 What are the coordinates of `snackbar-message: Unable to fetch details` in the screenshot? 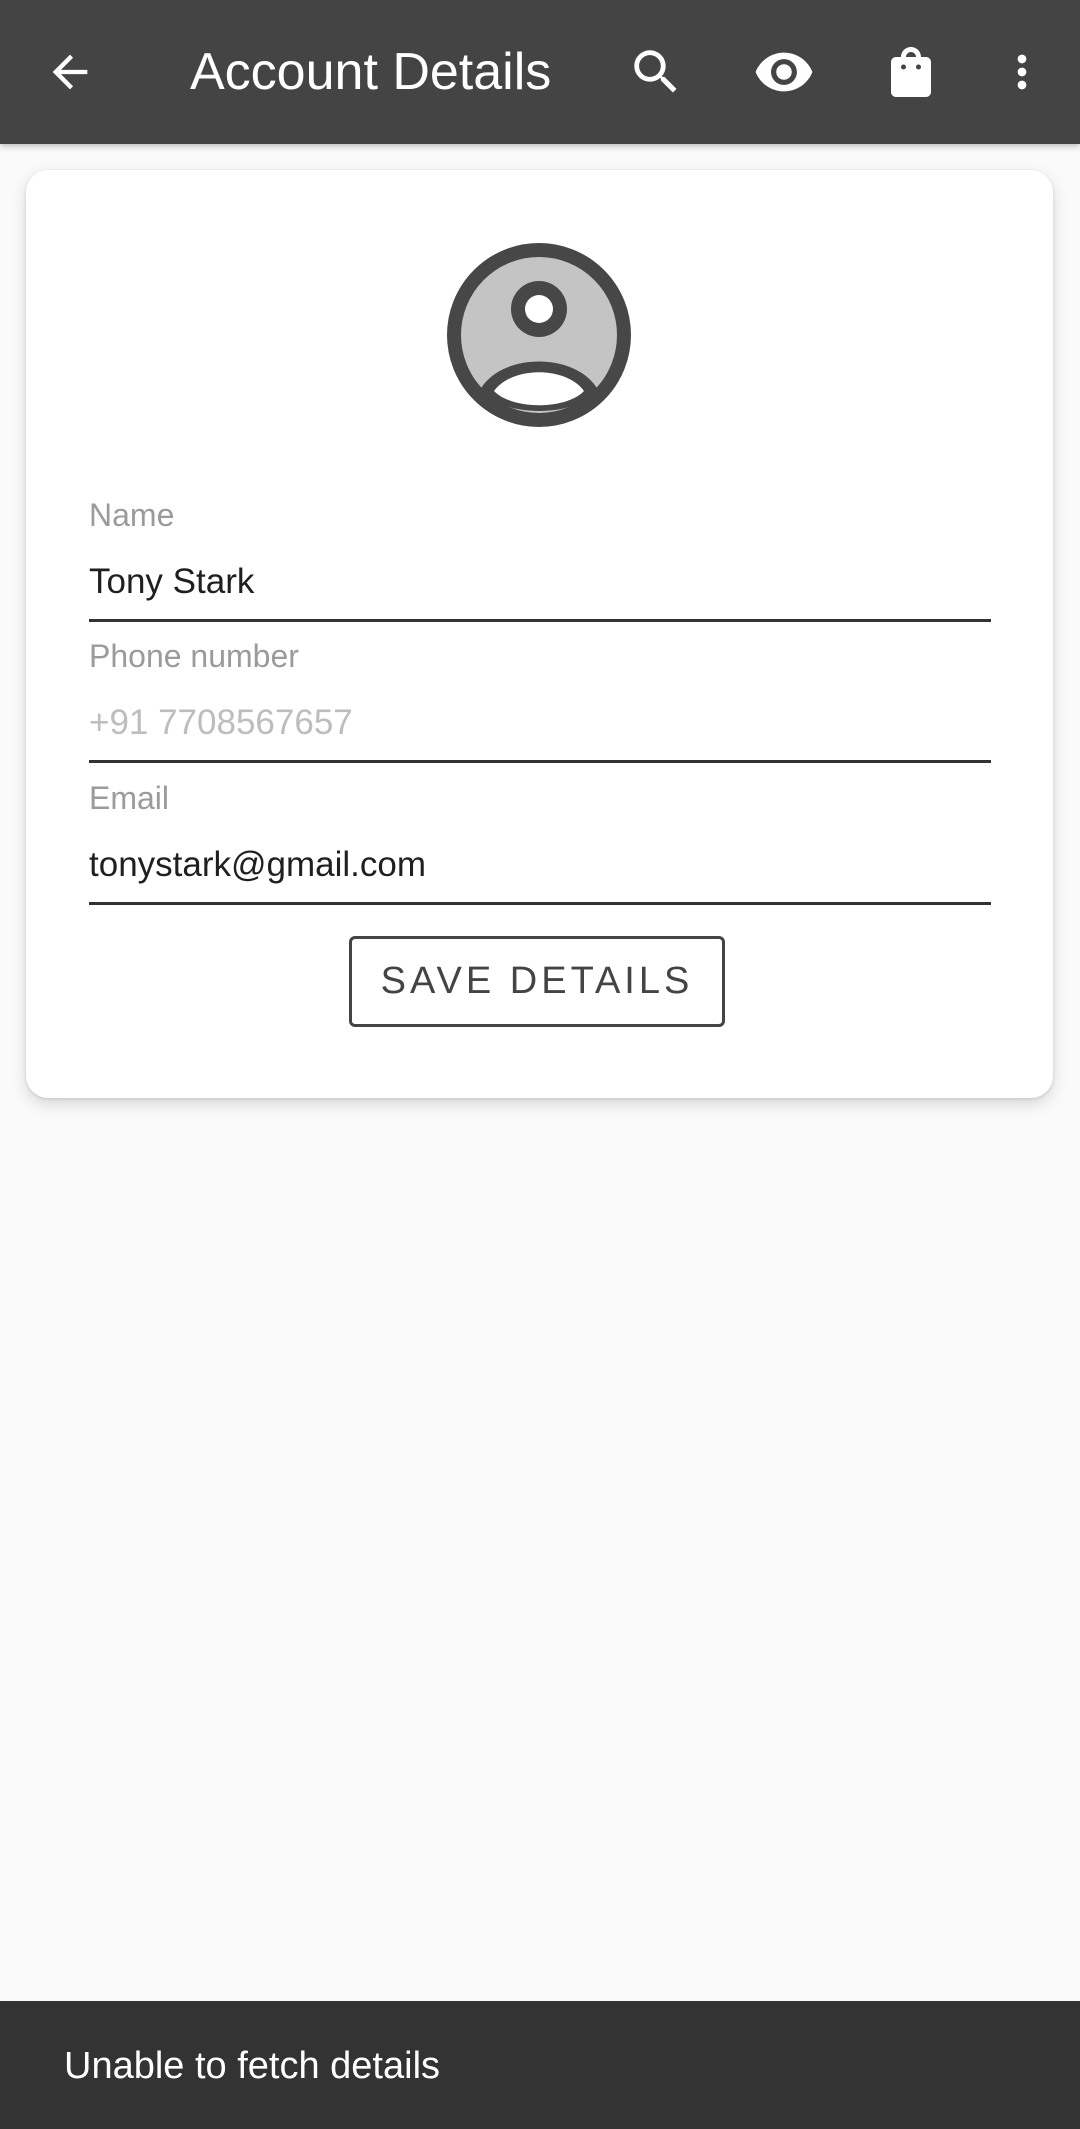 It's located at (252, 2066).